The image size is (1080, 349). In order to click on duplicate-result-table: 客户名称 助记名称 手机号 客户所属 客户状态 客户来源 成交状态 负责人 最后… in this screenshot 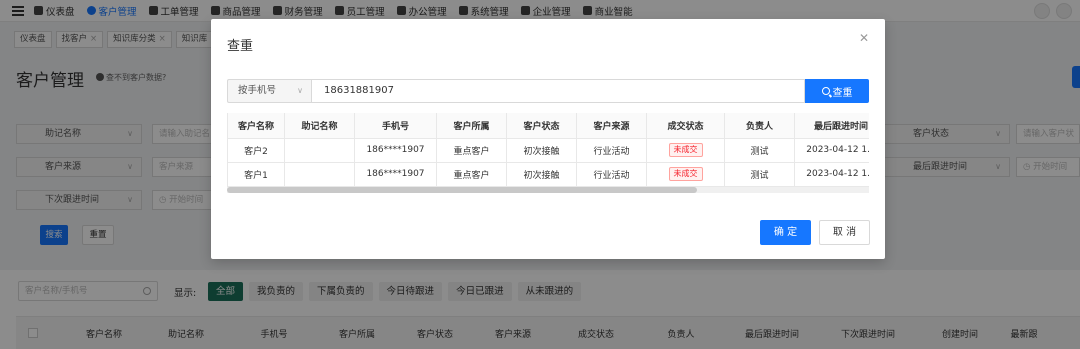, I will do `click(548, 150)`.